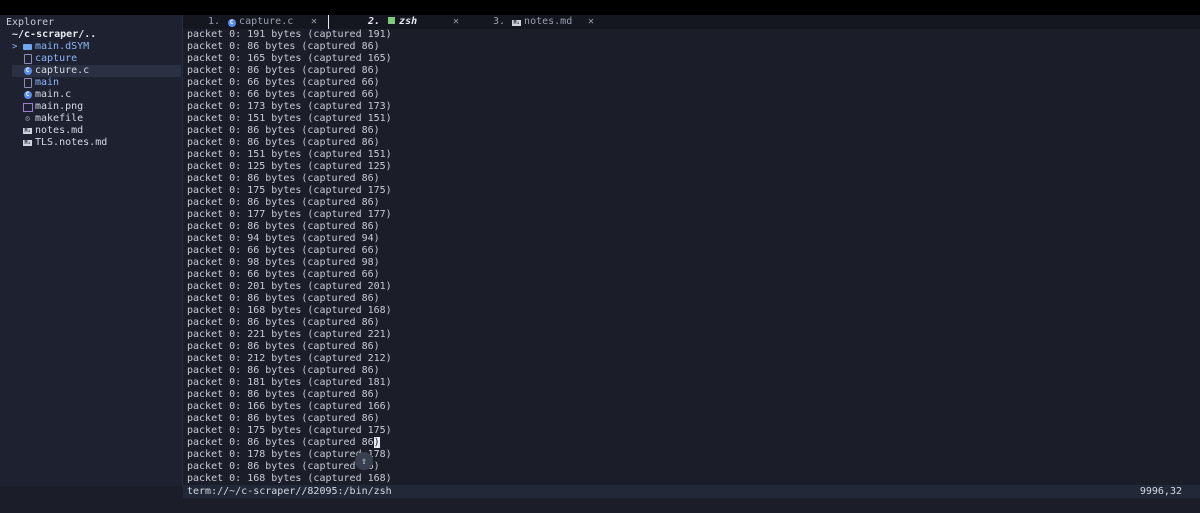 The width and height of the screenshot is (1200, 513). Describe the element at coordinates (600, 505) in the screenshot. I see `bottom-area` at that location.